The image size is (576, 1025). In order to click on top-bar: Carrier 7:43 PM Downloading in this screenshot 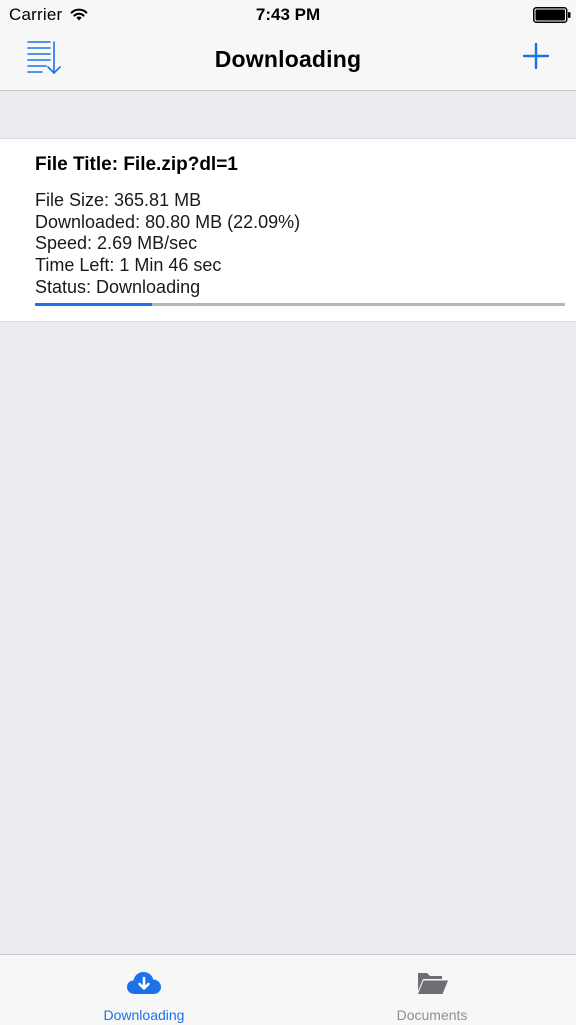, I will do `click(288, 45)`.